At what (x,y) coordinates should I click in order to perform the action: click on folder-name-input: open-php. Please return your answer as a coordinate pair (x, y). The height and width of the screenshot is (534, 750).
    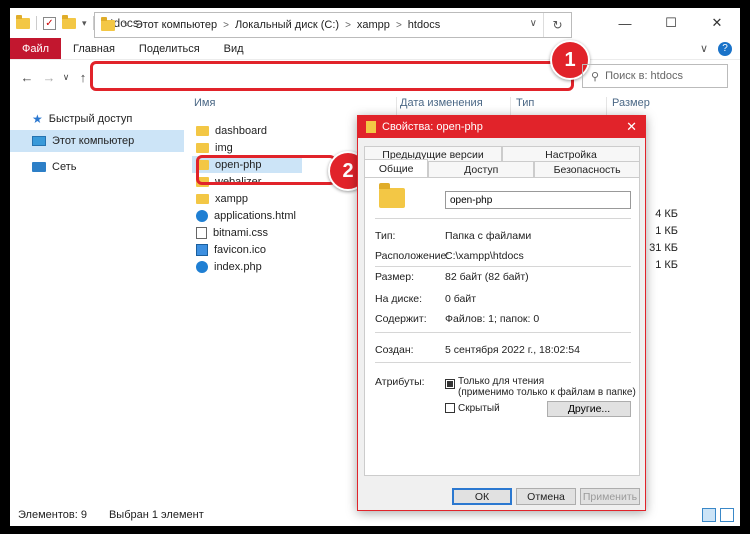
    Looking at the image, I should click on (538, 200).